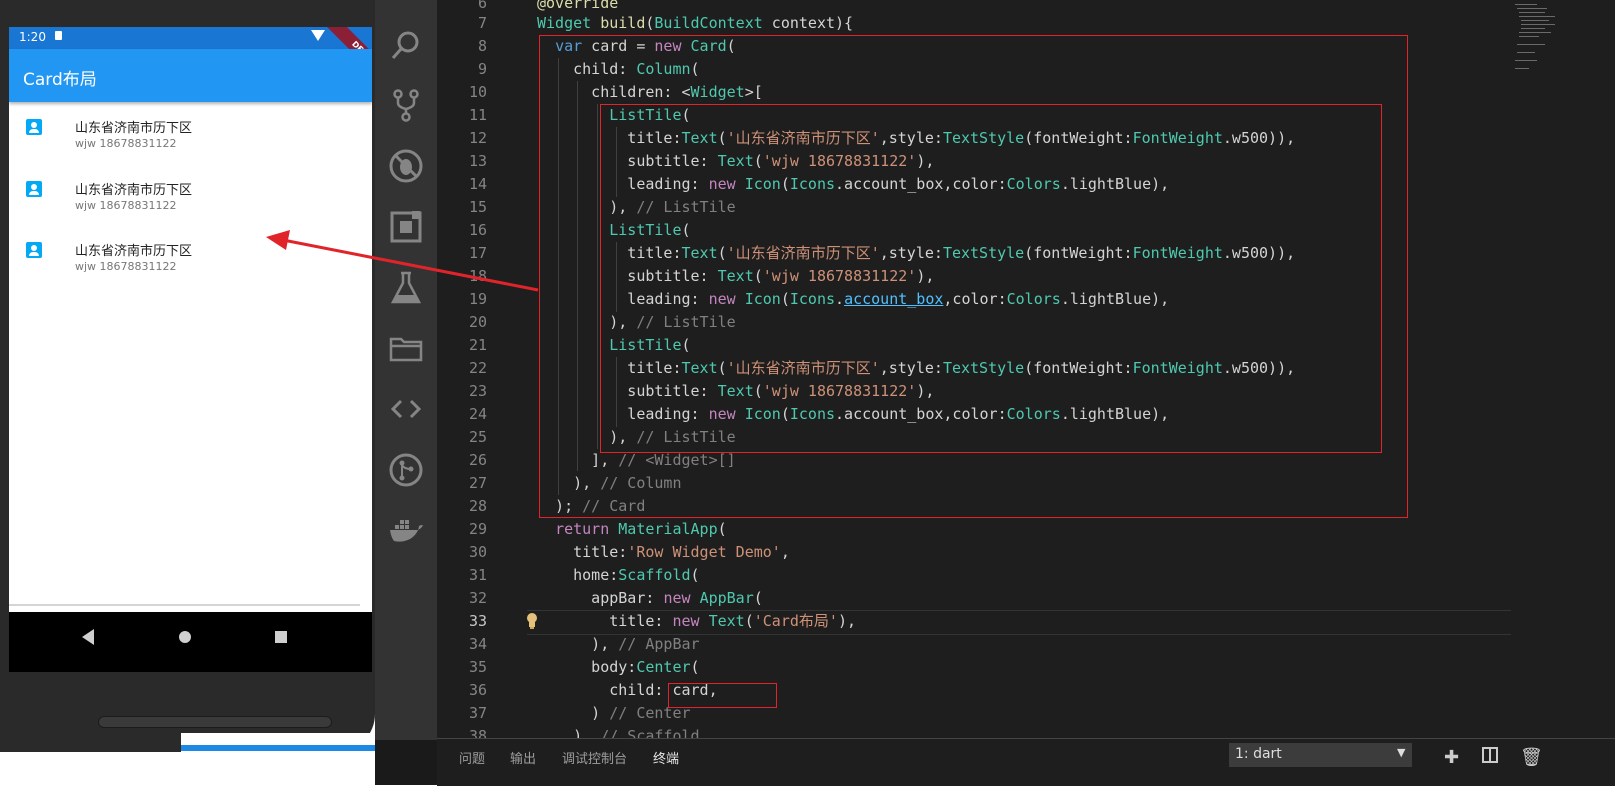 The width and height of the screenshot is (1615, 786). I want to click on tab-terminal: 终端, so click(666, 757).